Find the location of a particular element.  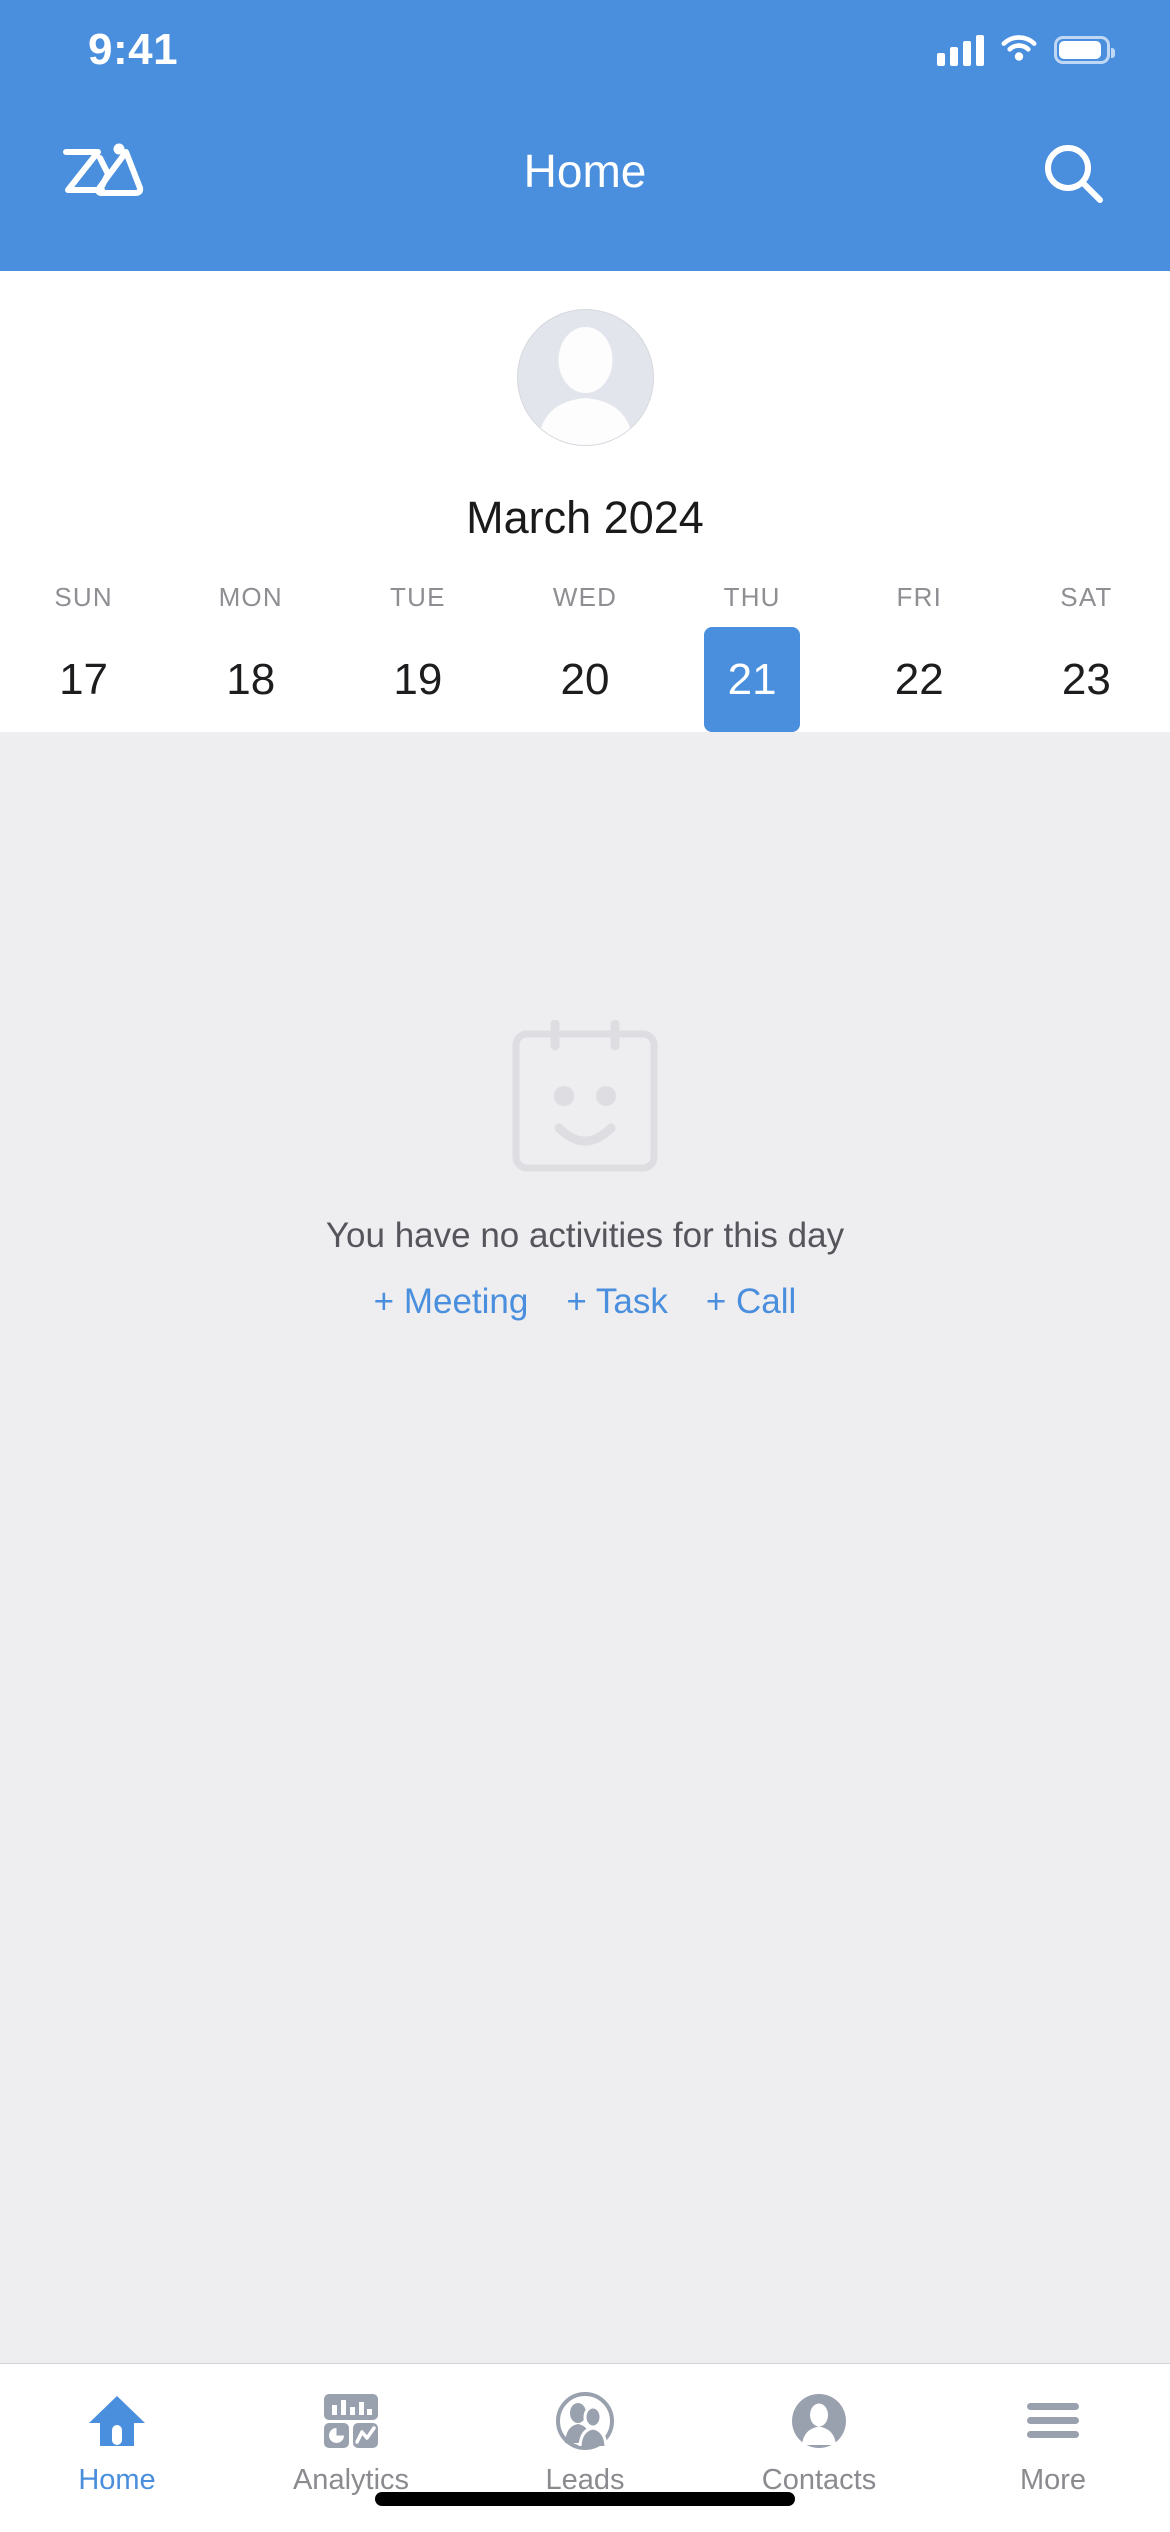

home-indicator is located at coordinates (585, 2499).